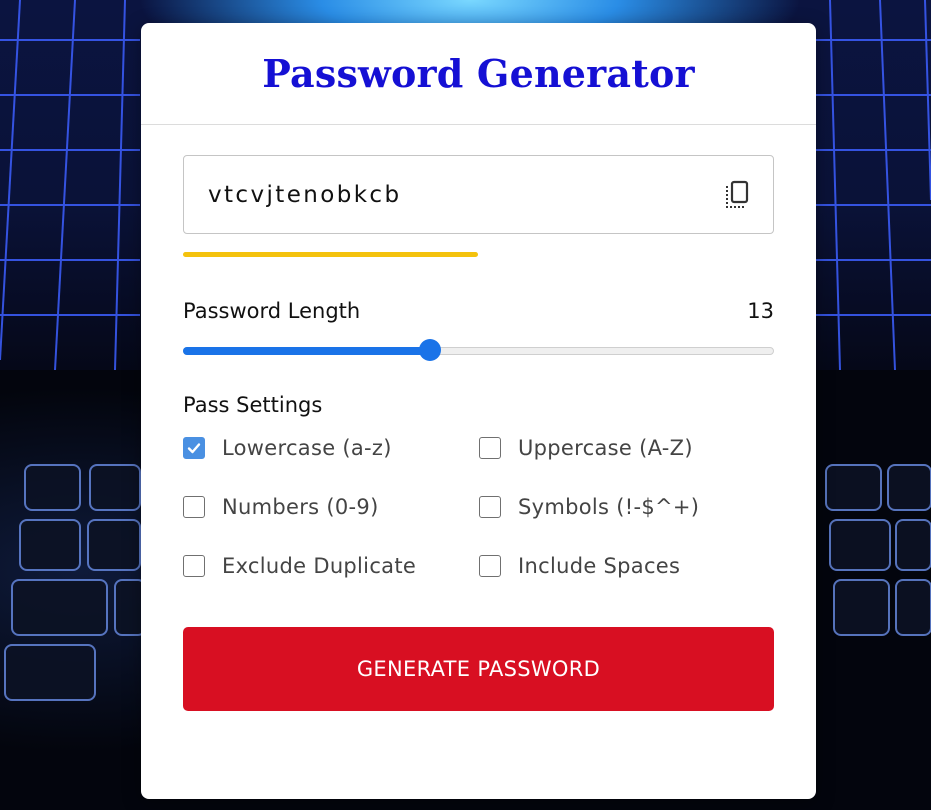  I want to click on exclude-duplicate-checkbox, so click(194, 566).